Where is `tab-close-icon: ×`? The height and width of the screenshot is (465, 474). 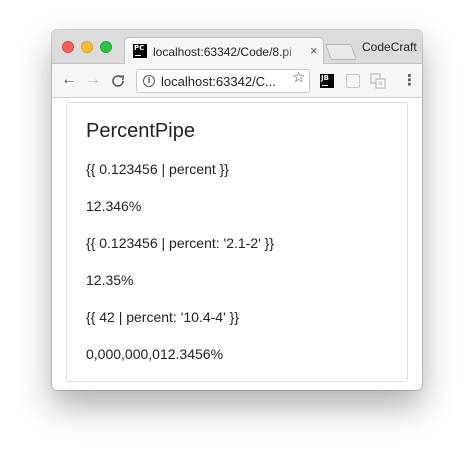 tab-close-icon: × is located at coordinates (314, 51).